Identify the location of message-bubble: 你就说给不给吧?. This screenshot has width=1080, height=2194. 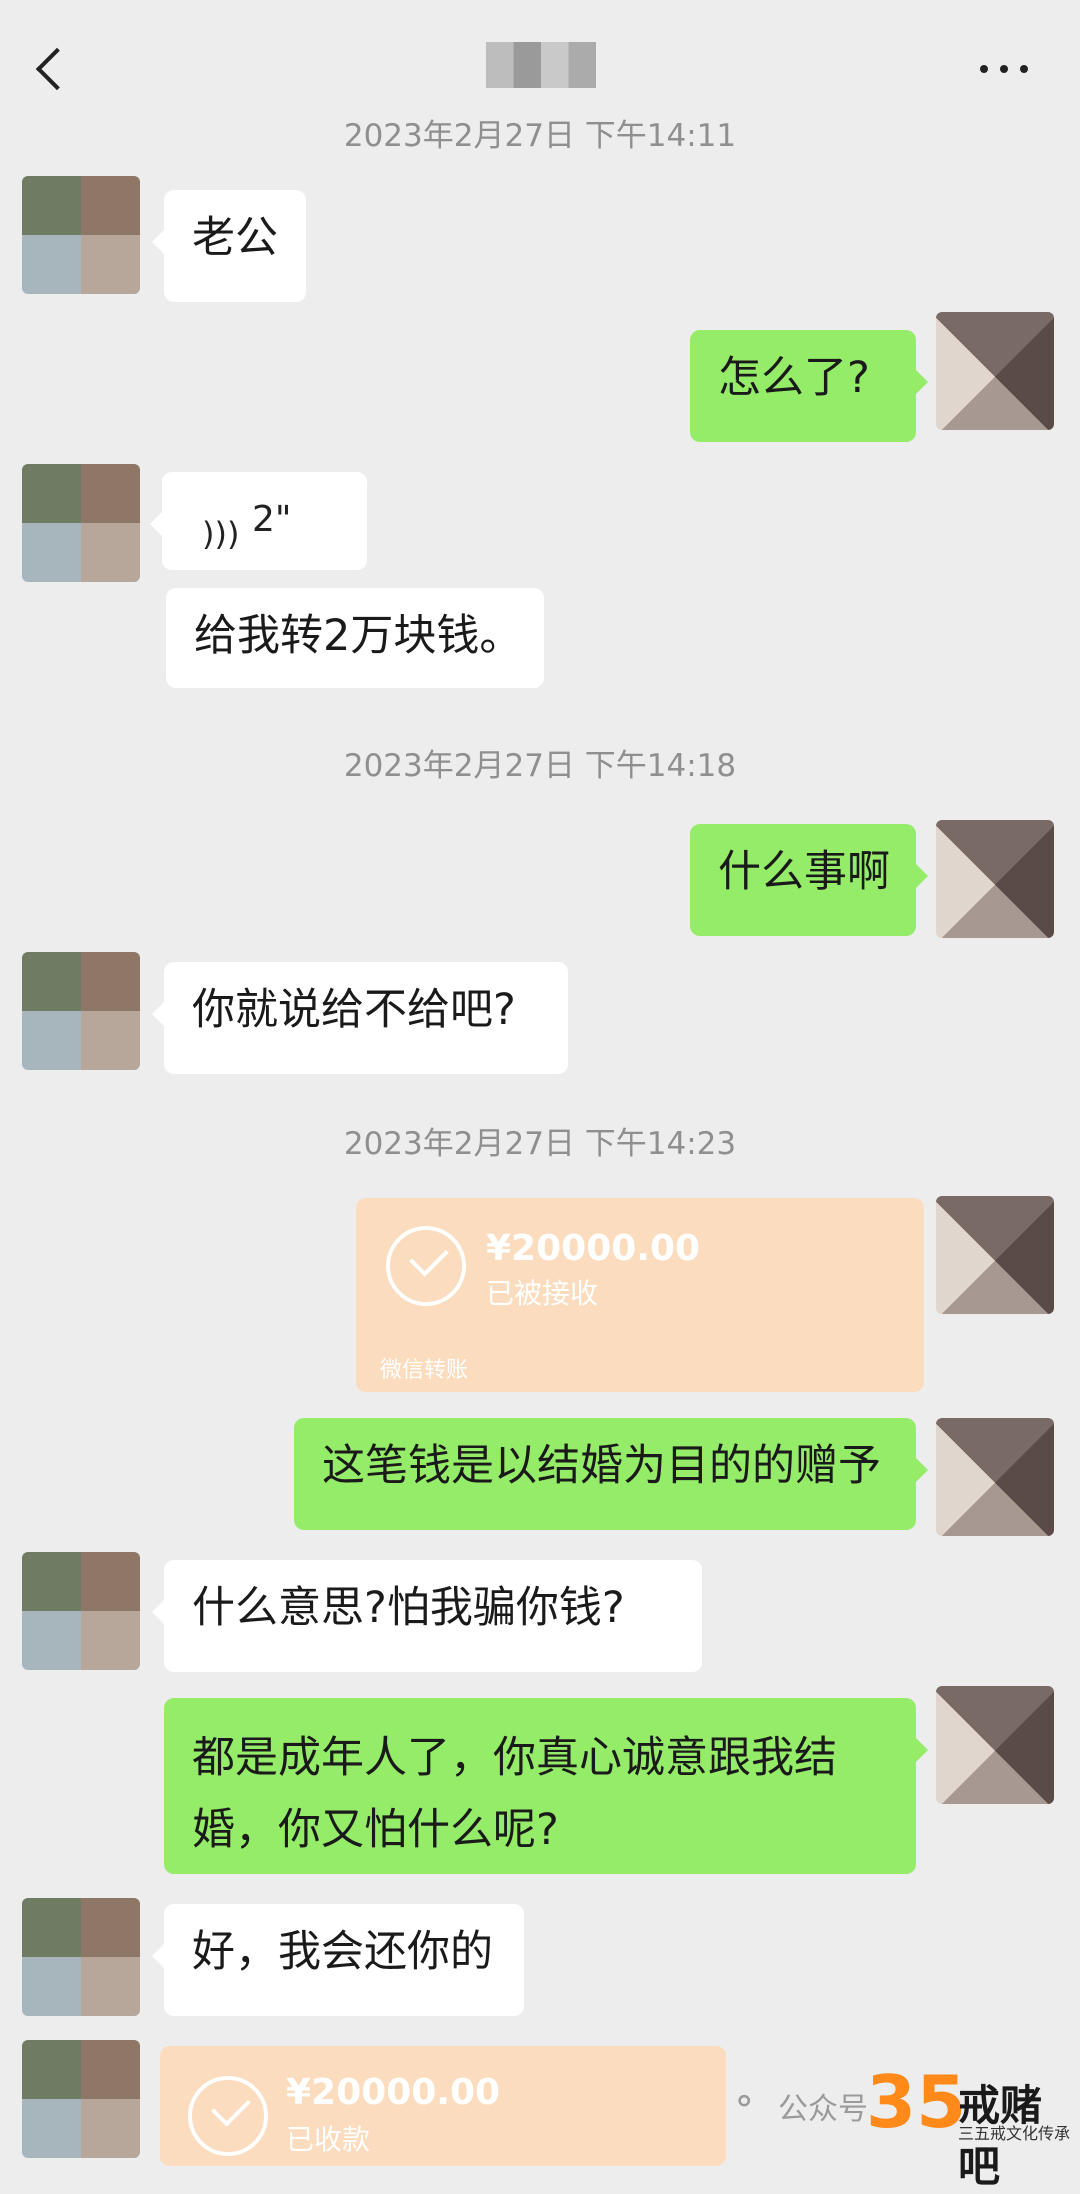
(360, 1018).